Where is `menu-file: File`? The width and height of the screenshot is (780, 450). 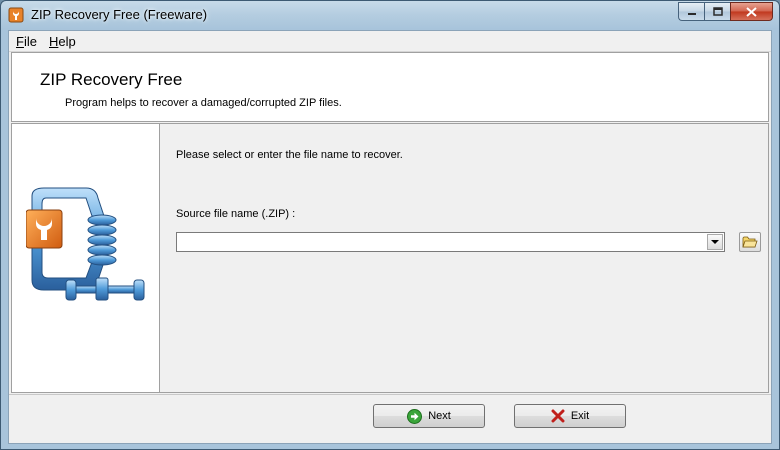 menu-file: File is located at coordinates (26, 41).